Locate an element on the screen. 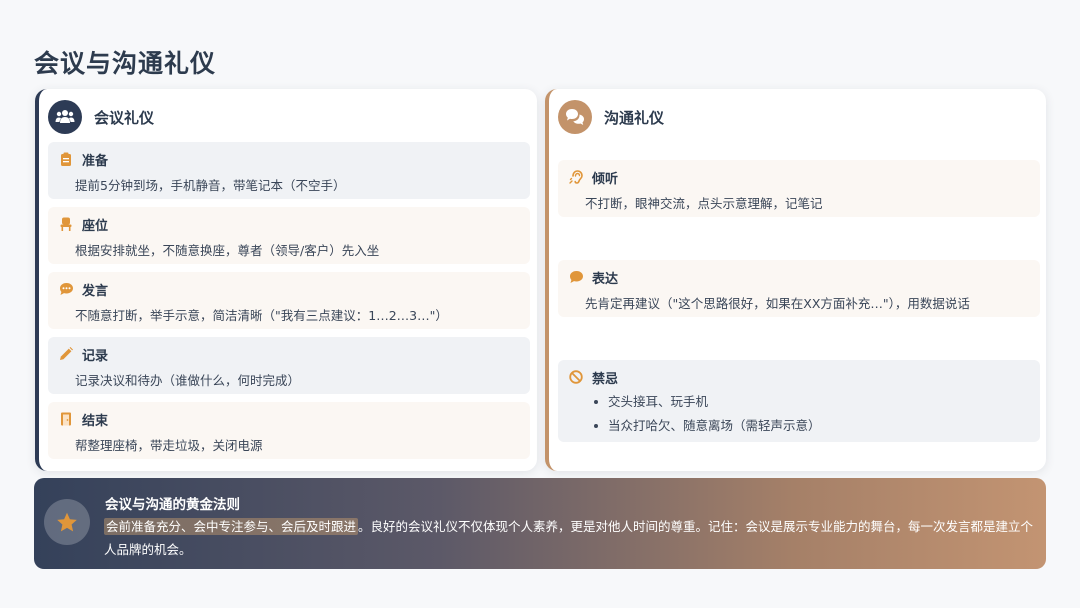  meeting-item-end: 结束 帮整理座椅，带走垃圾，关闭电源 is located at coordinates (289, 430).